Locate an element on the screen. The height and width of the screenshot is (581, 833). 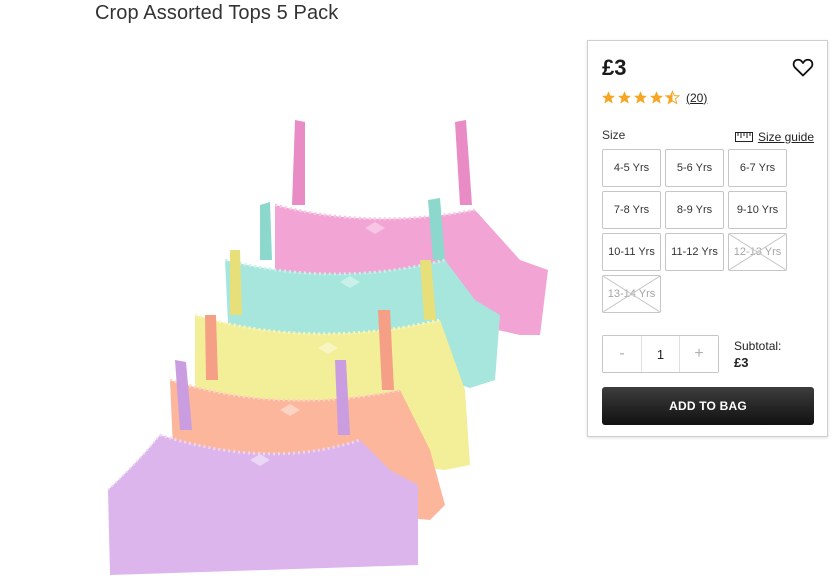
rating-stars is located at coordinates (640, 97).